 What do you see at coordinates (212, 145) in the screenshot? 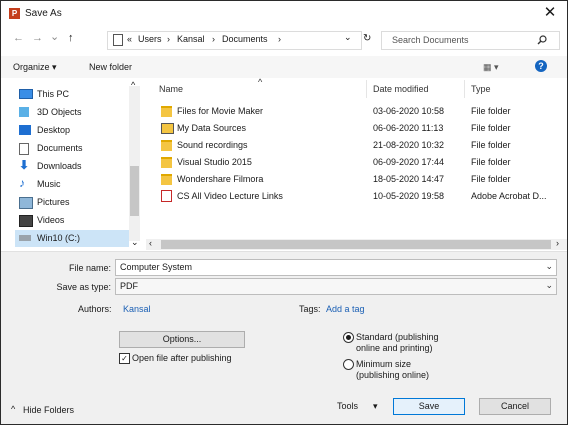
I see `file-name: Sound recordings` at bounding box center [212, 145].